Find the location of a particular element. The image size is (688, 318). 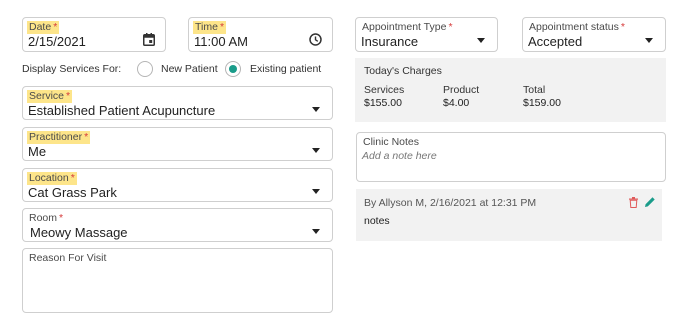

appointment-type-label: Appointment Type * is located at coordinates (407, 27).